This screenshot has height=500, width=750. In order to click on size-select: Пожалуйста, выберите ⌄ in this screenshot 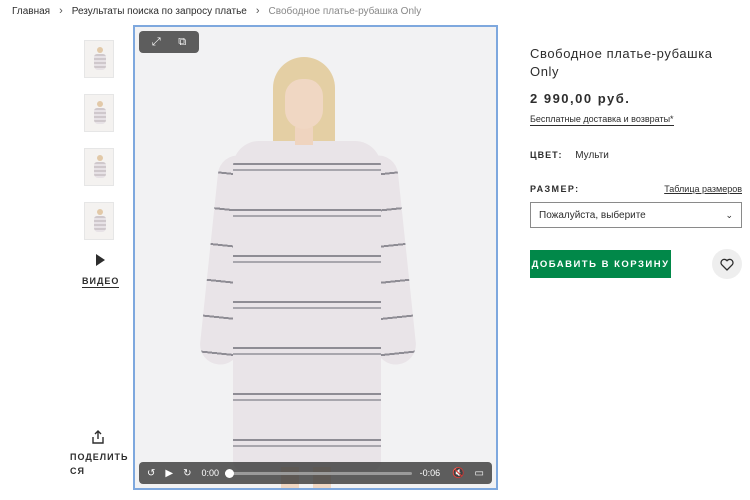, I will do `click(636, 215)`.